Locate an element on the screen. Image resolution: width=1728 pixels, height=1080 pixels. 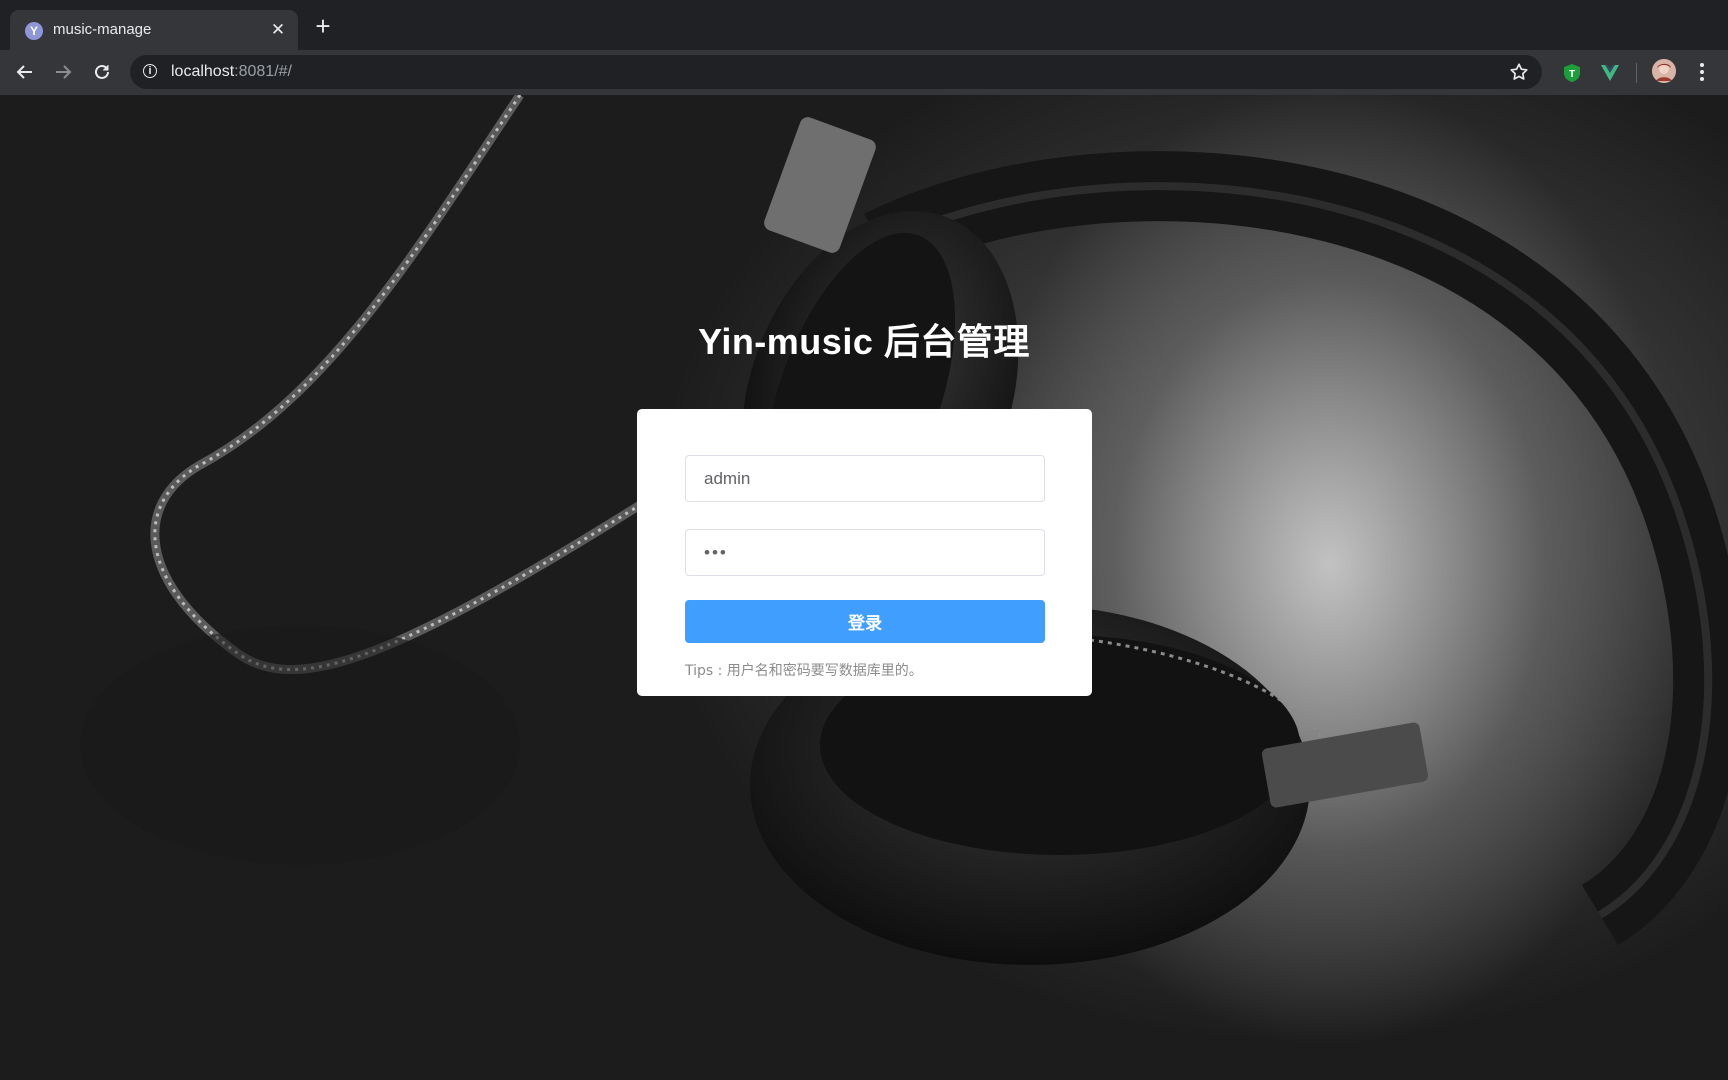
reload-icon is located at coordinates (102, 71).